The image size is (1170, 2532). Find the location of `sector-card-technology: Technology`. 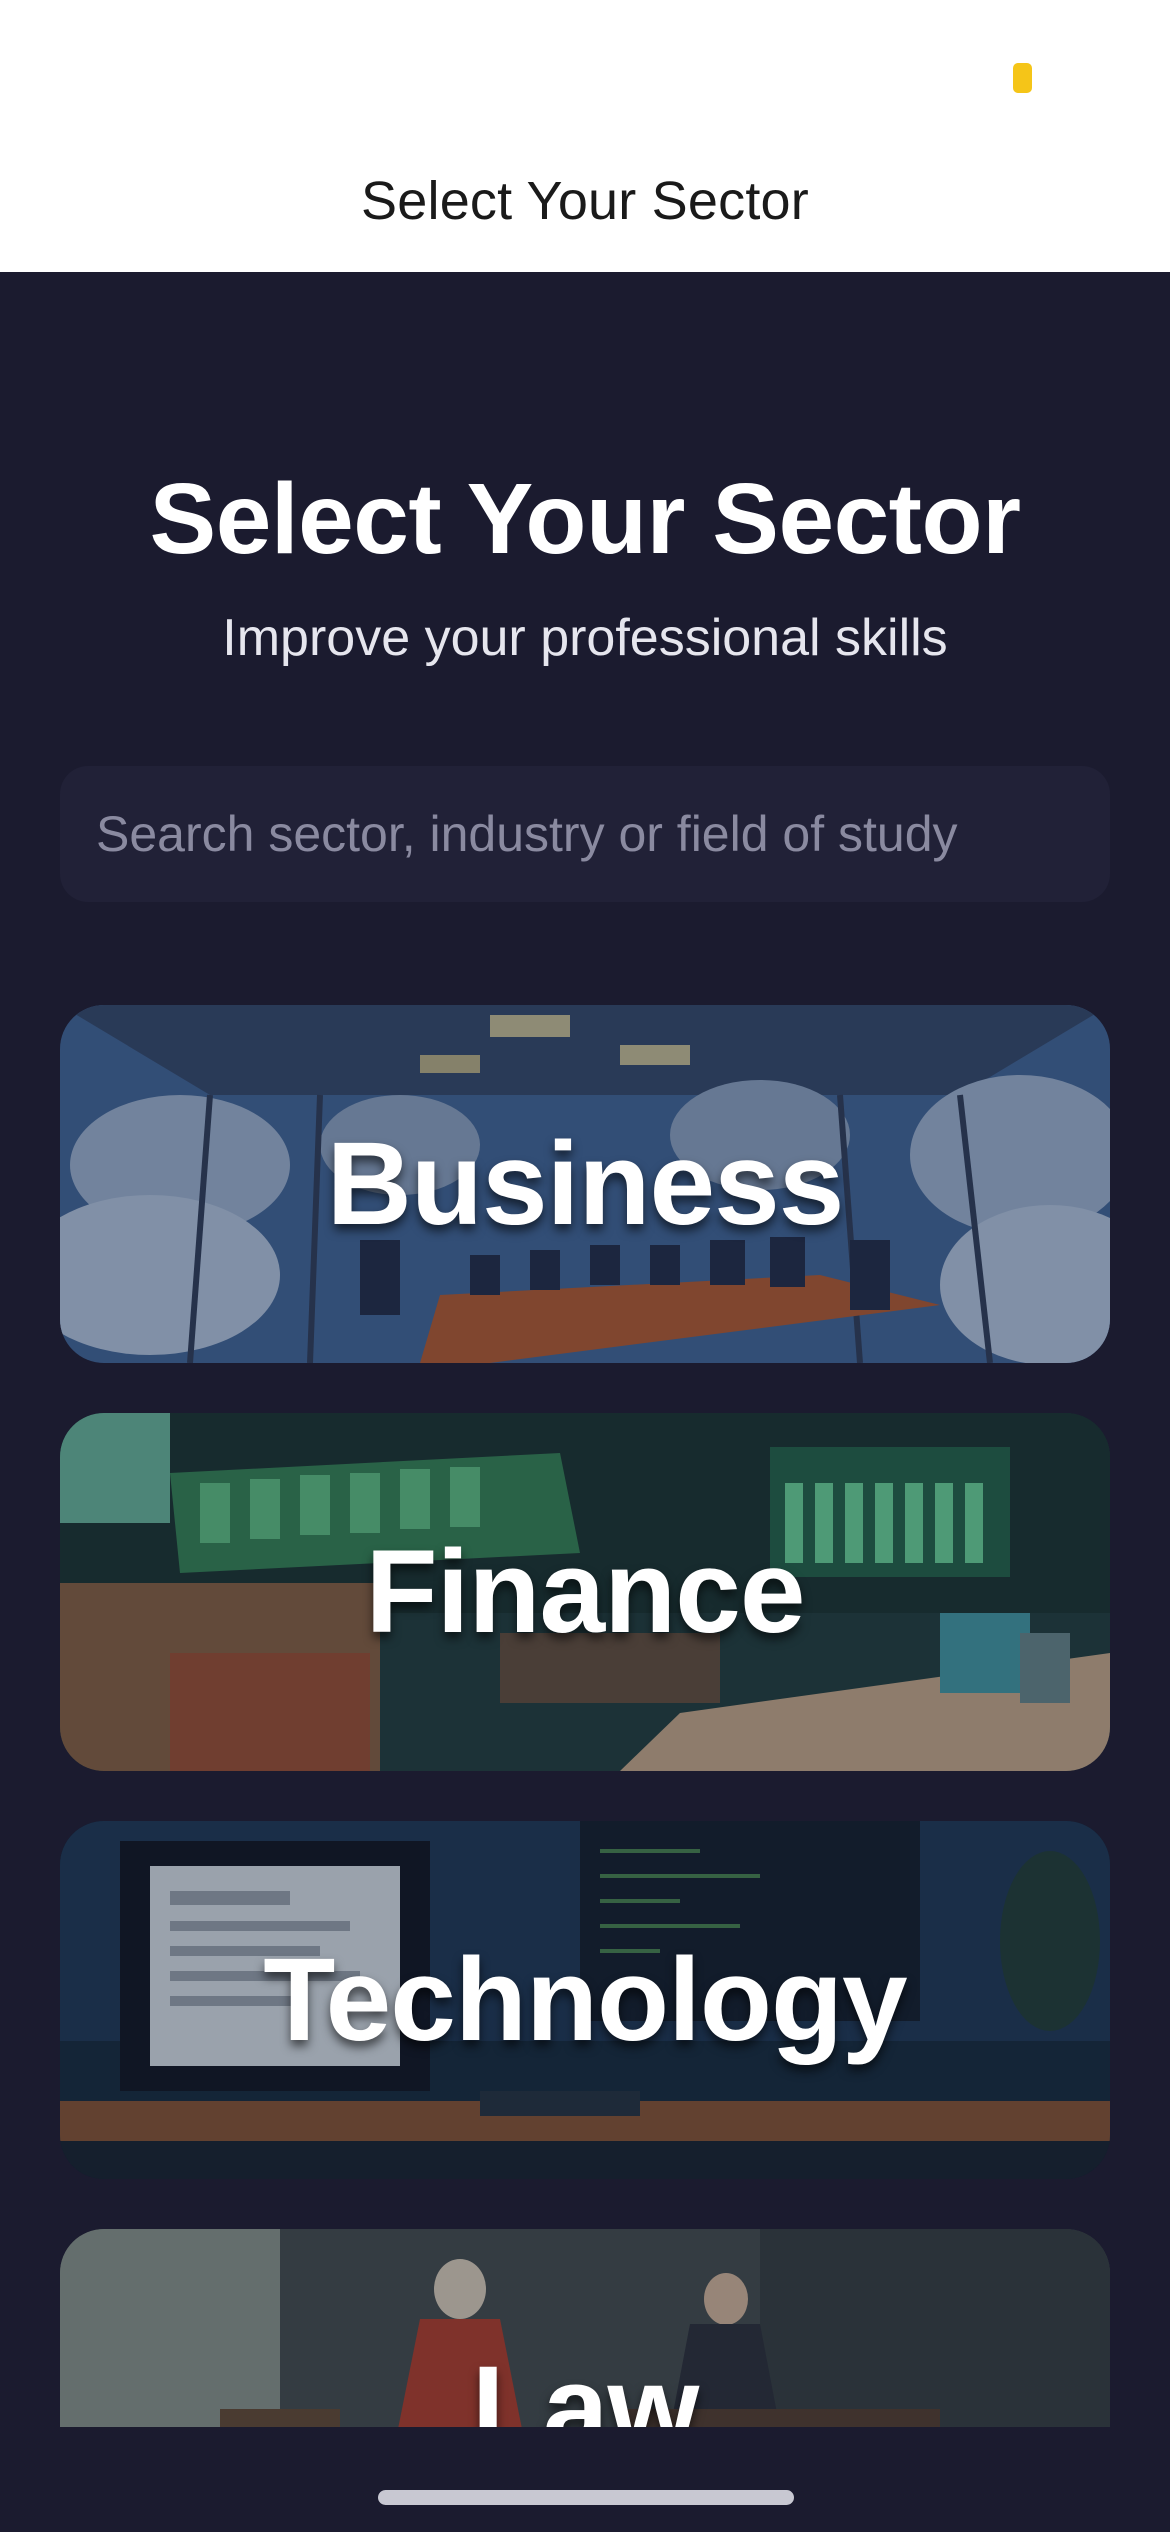

sector-card-technology: Technology is located at coordinates (585, 2000).